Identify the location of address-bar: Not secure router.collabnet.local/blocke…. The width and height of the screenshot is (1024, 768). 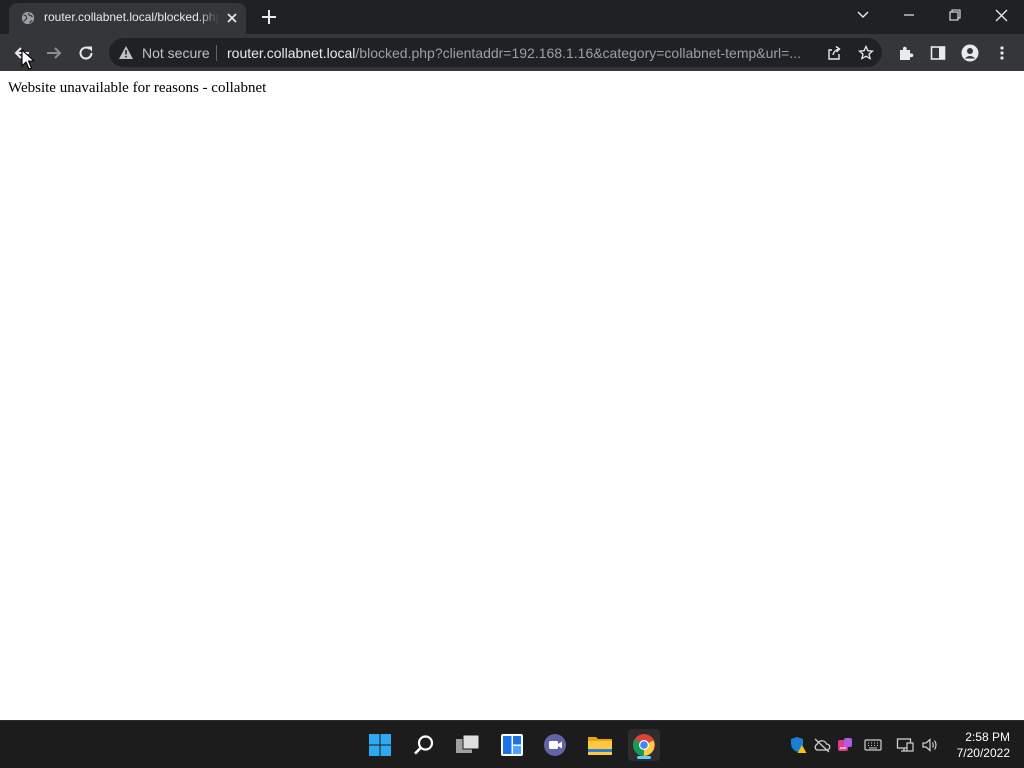
(495, 52).